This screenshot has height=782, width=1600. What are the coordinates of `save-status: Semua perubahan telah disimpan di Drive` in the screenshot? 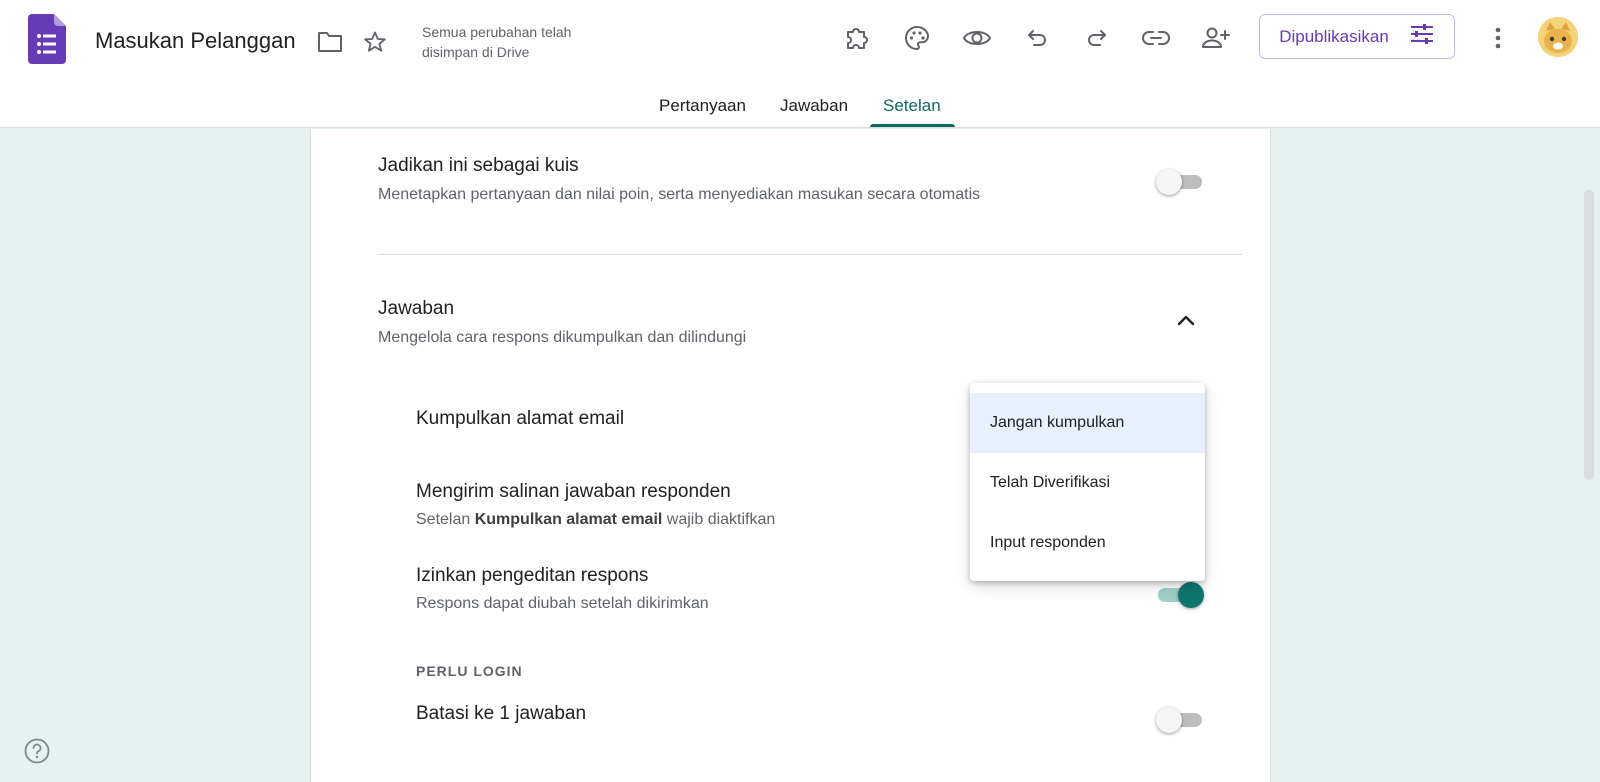 It's located at (517, 42).